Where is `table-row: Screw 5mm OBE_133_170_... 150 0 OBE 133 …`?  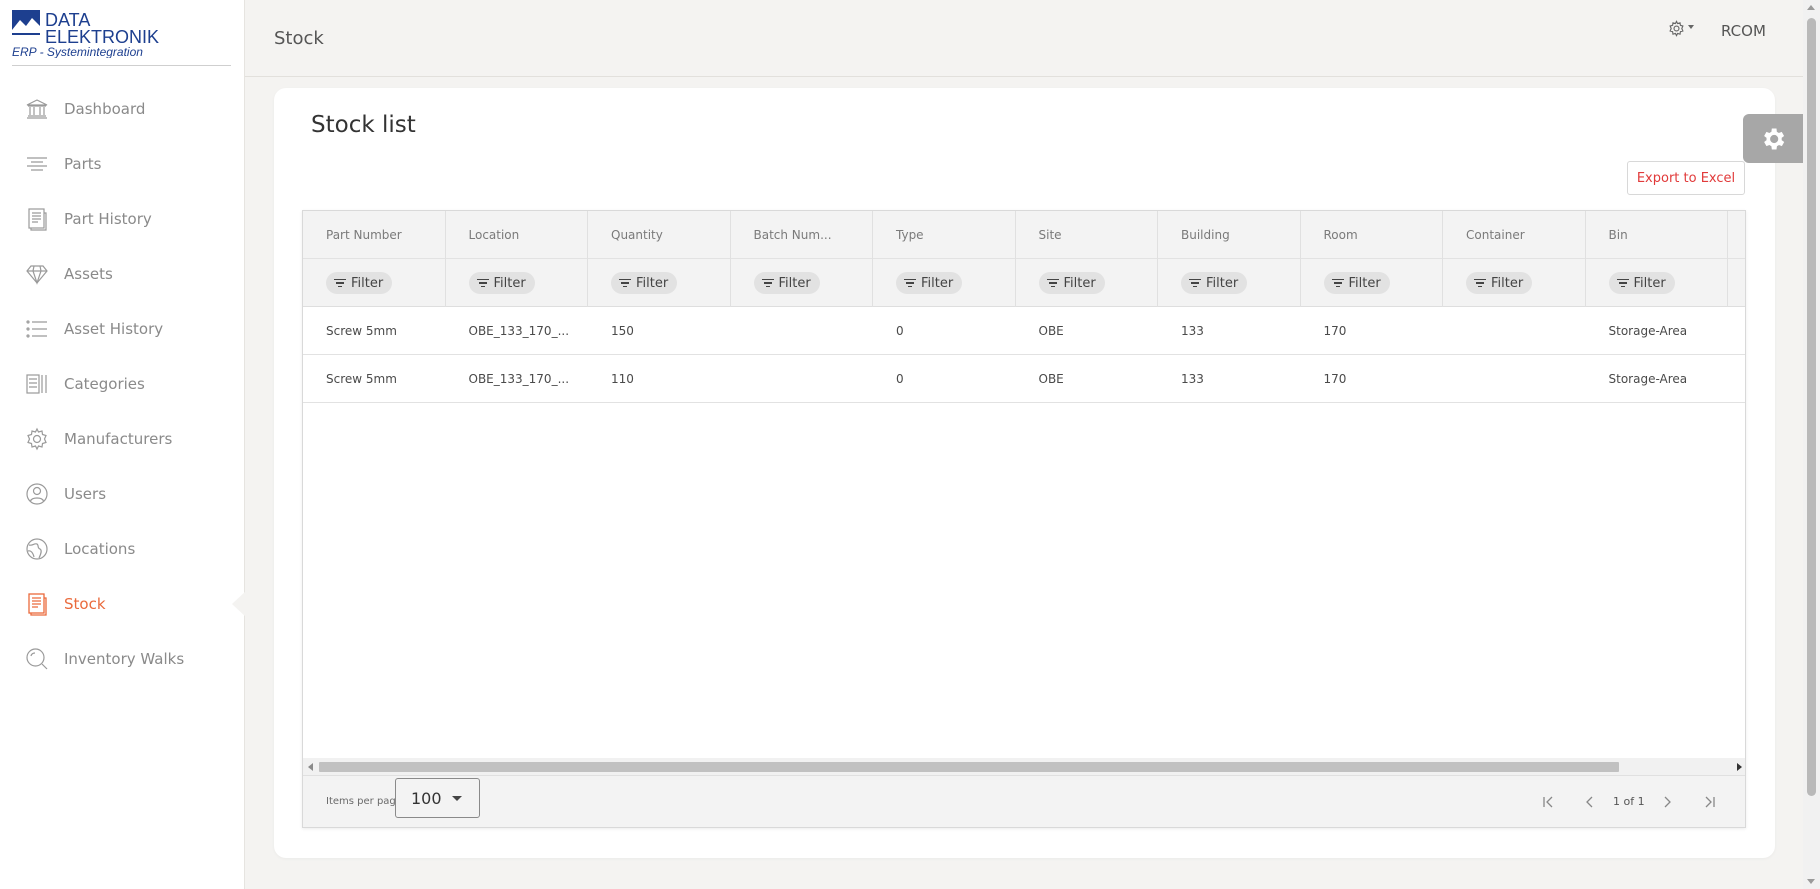
table-row: Screw 5mm OBE_133_170_... 150 0 OBE 133 … is located at coordinates (1024, 331).